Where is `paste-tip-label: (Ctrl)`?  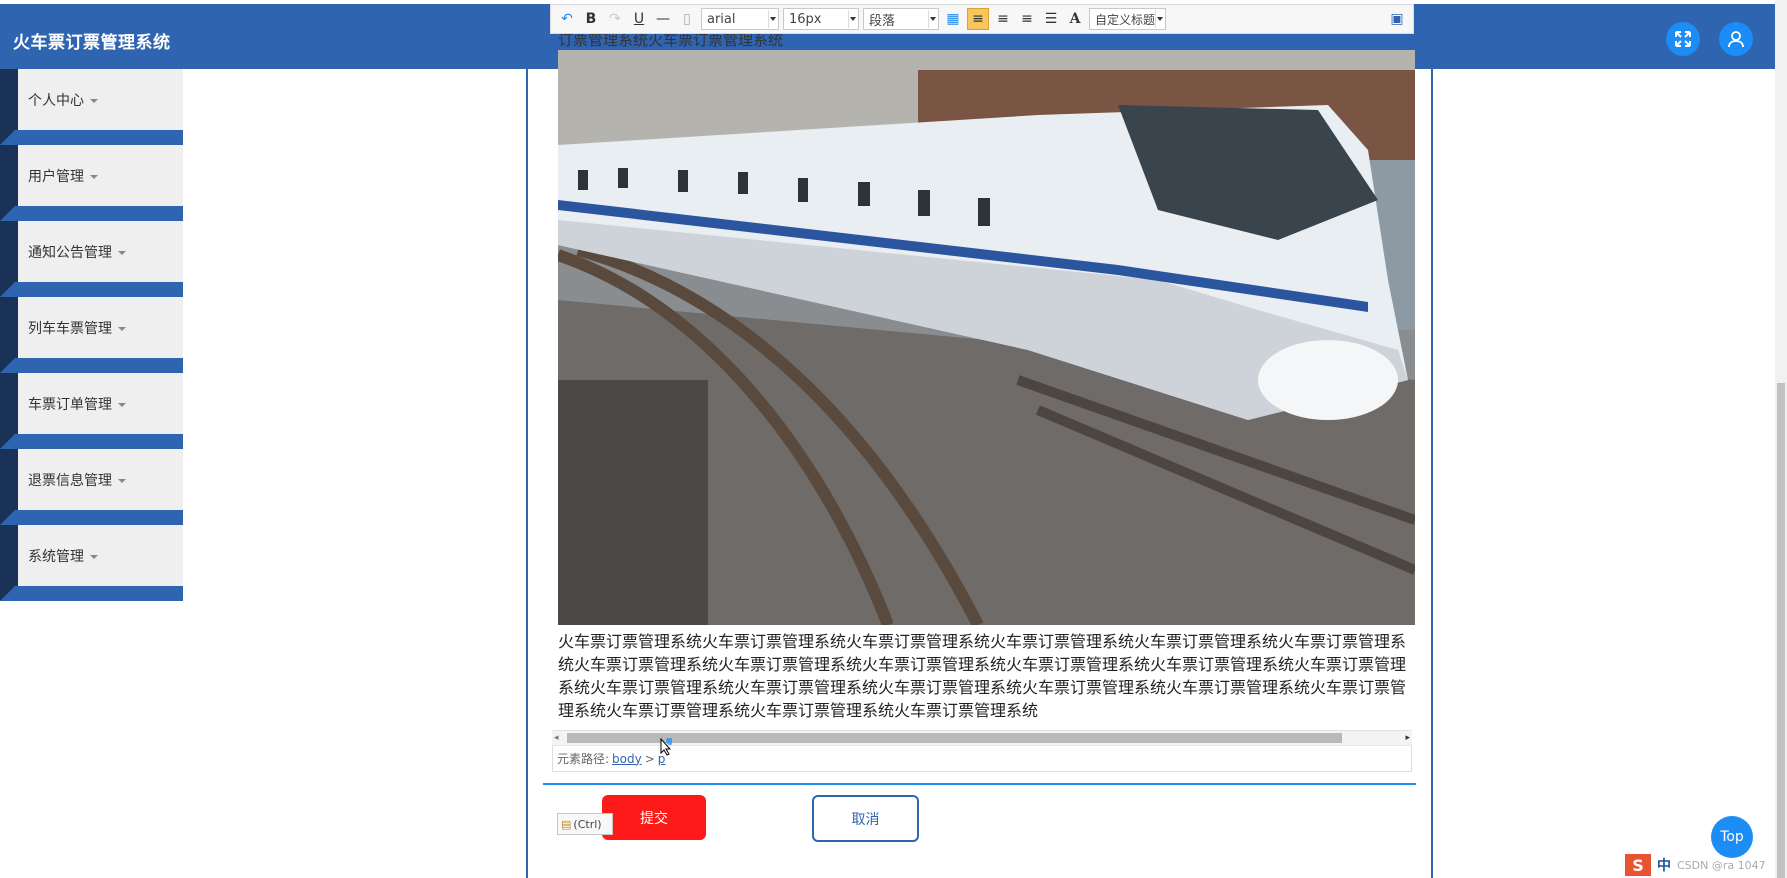 paste-tip-label: (Ctrl) is located at coordinates (587, 824).